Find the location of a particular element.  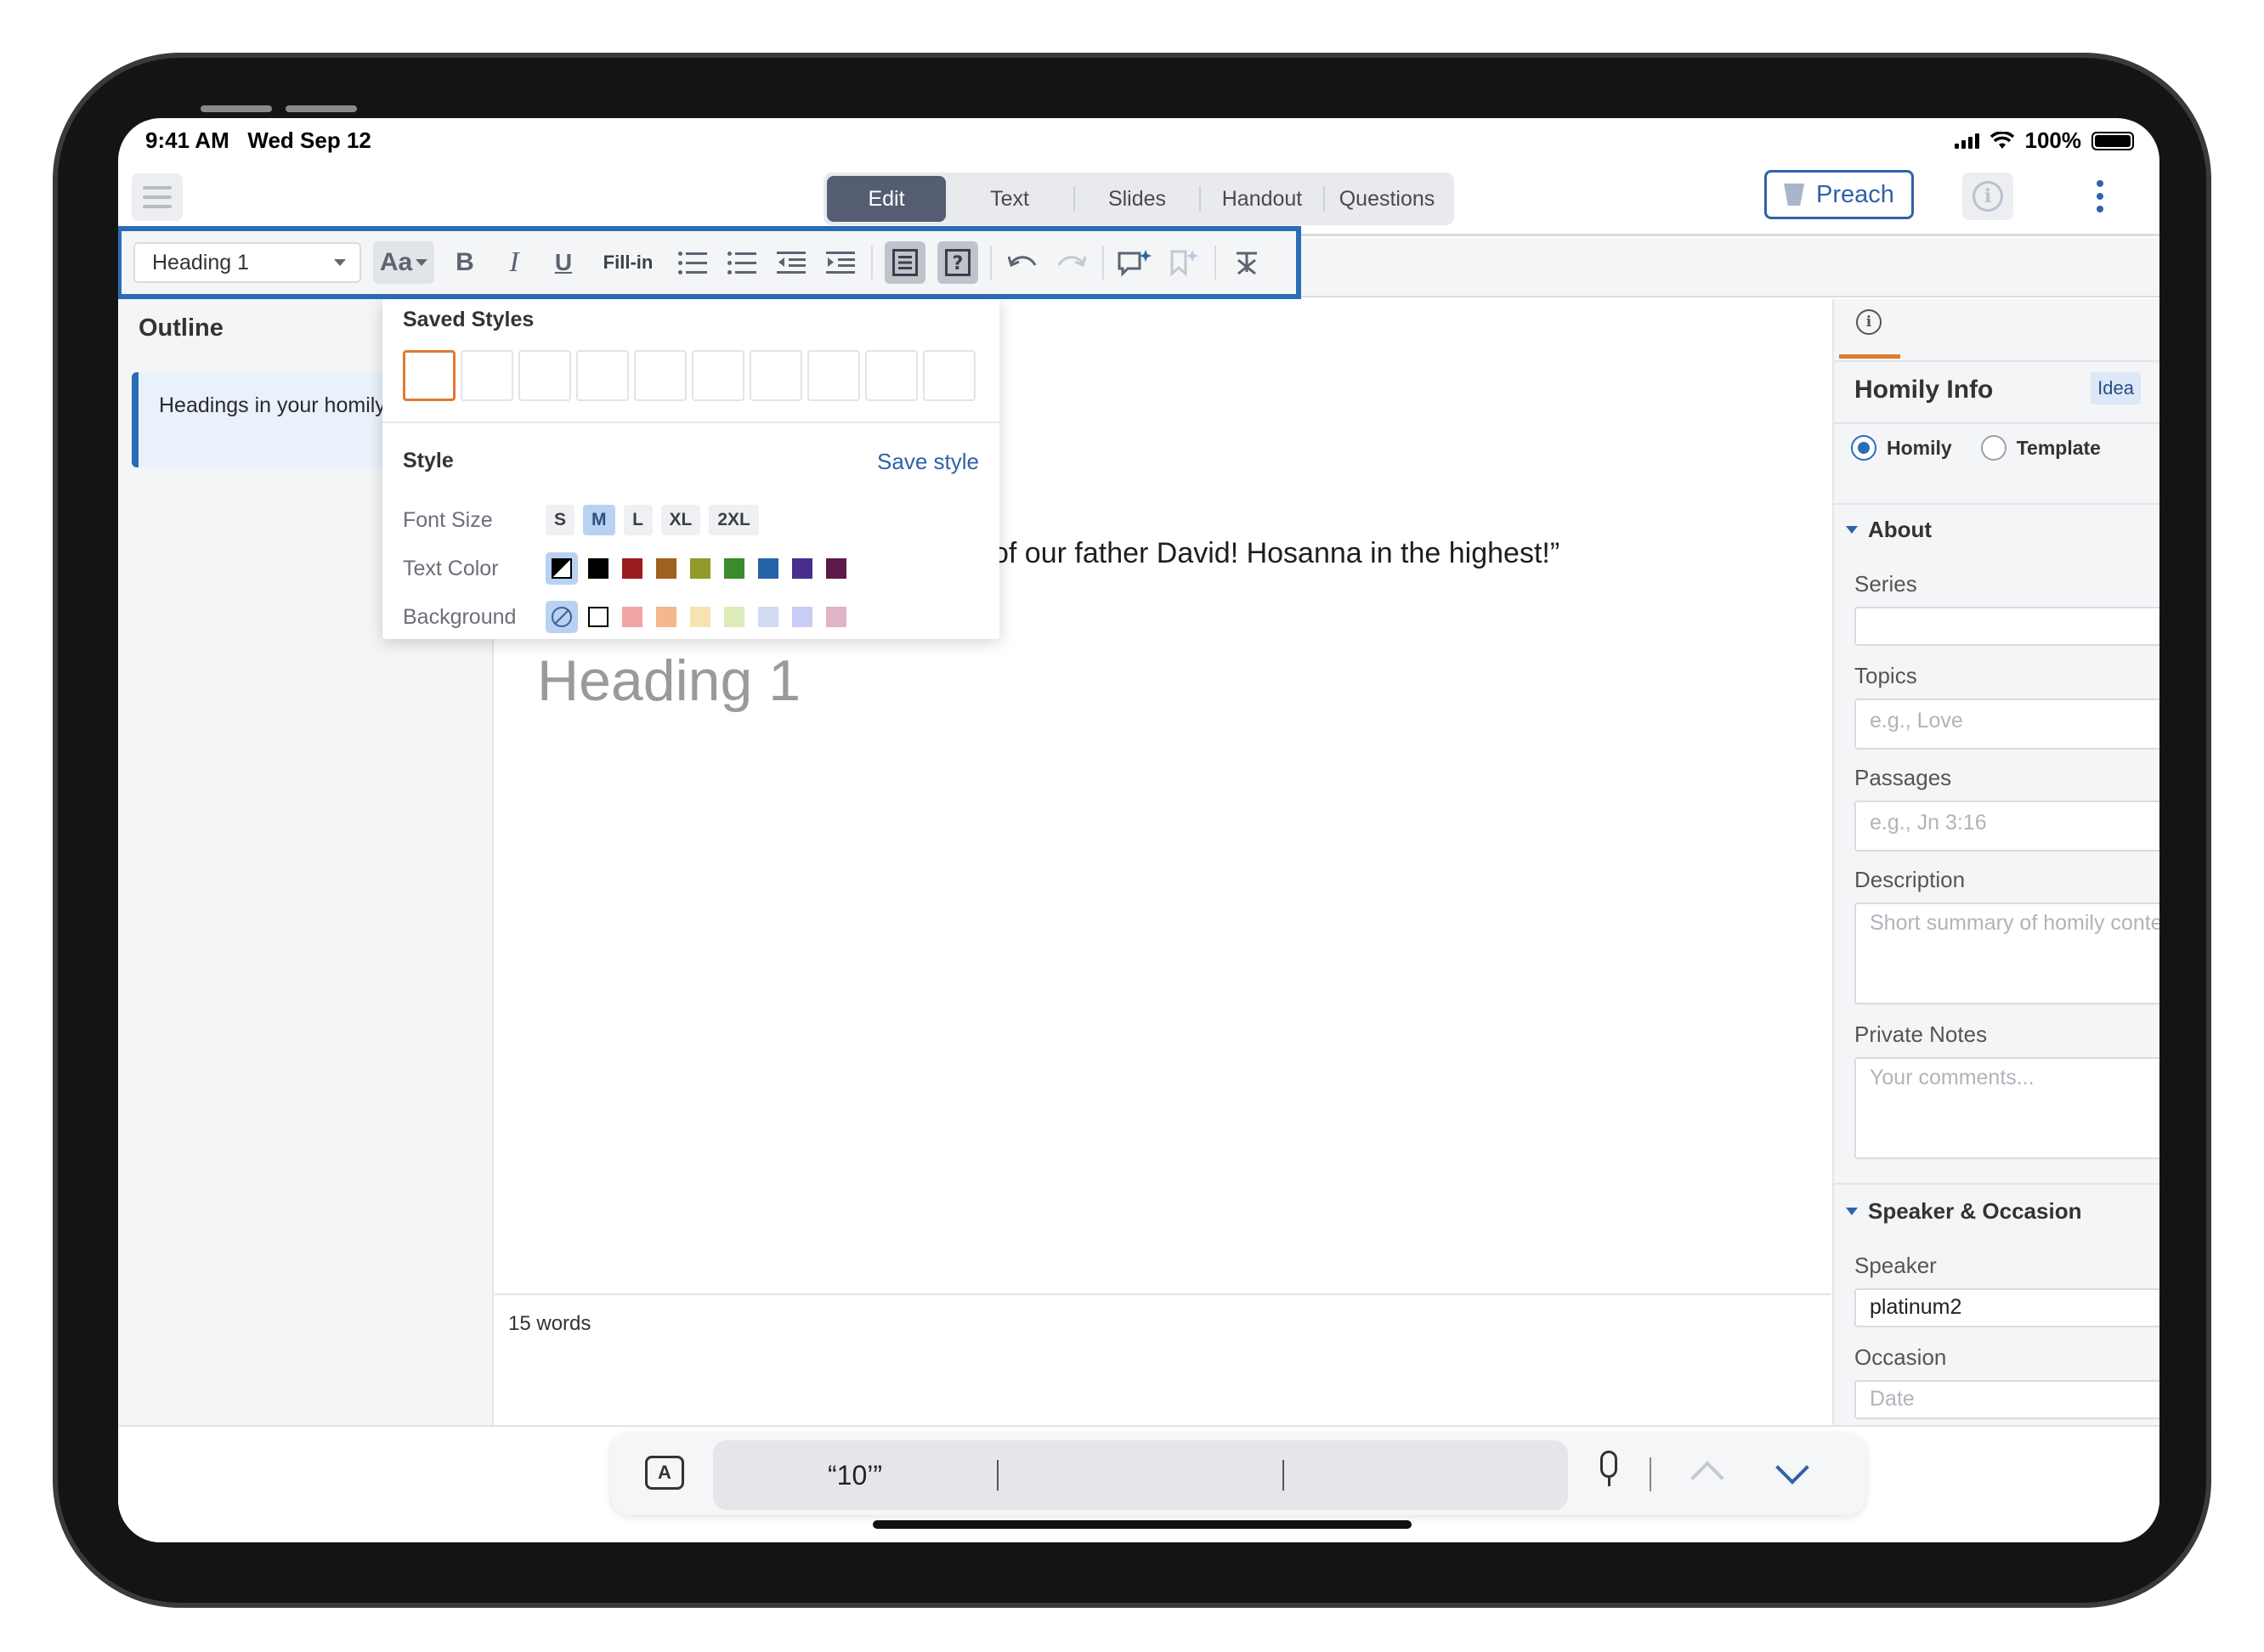

bold-button: B is located at coordinates (465, 262).